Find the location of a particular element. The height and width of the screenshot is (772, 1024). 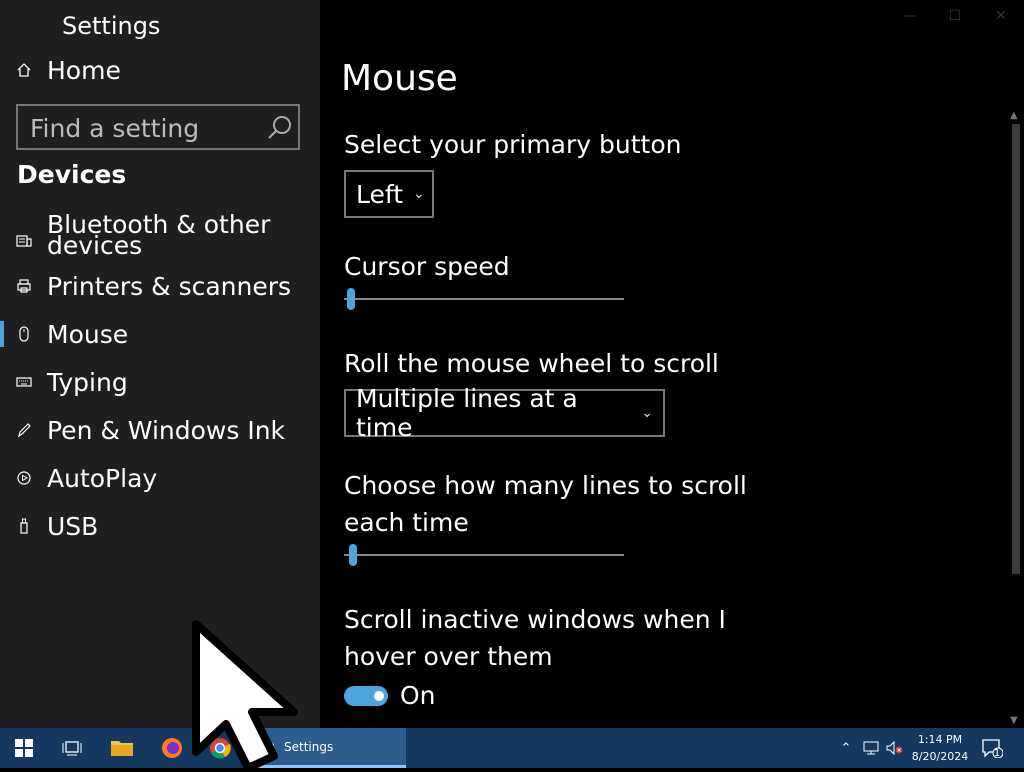

autoplay-icon is located at coordinates (24, 478).